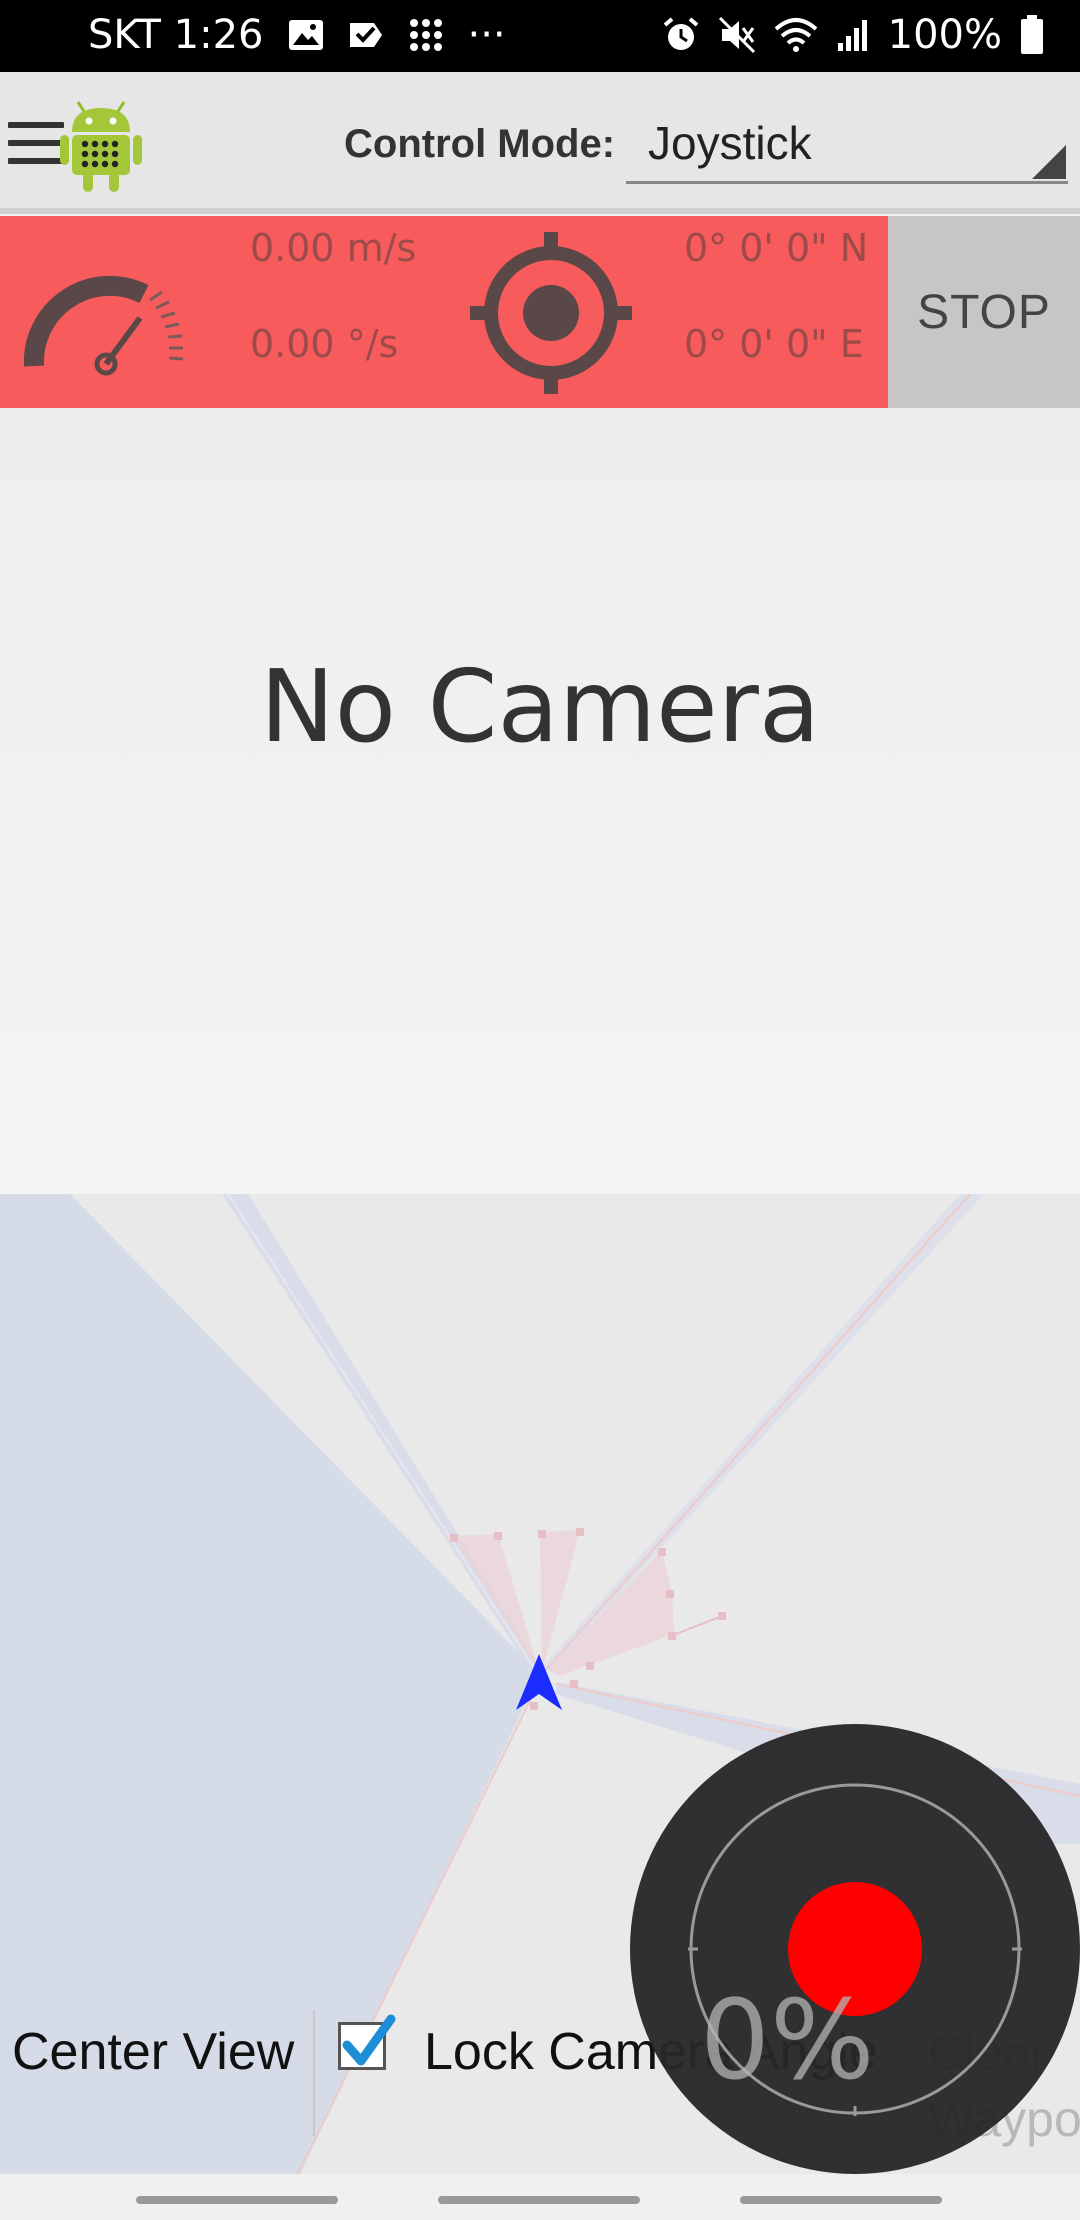 This screenshot has width=1080, height=2220. Describe the element at coordinates (730, 143) in the screenshot. I see `control-mode-value: Joystick` at that location.